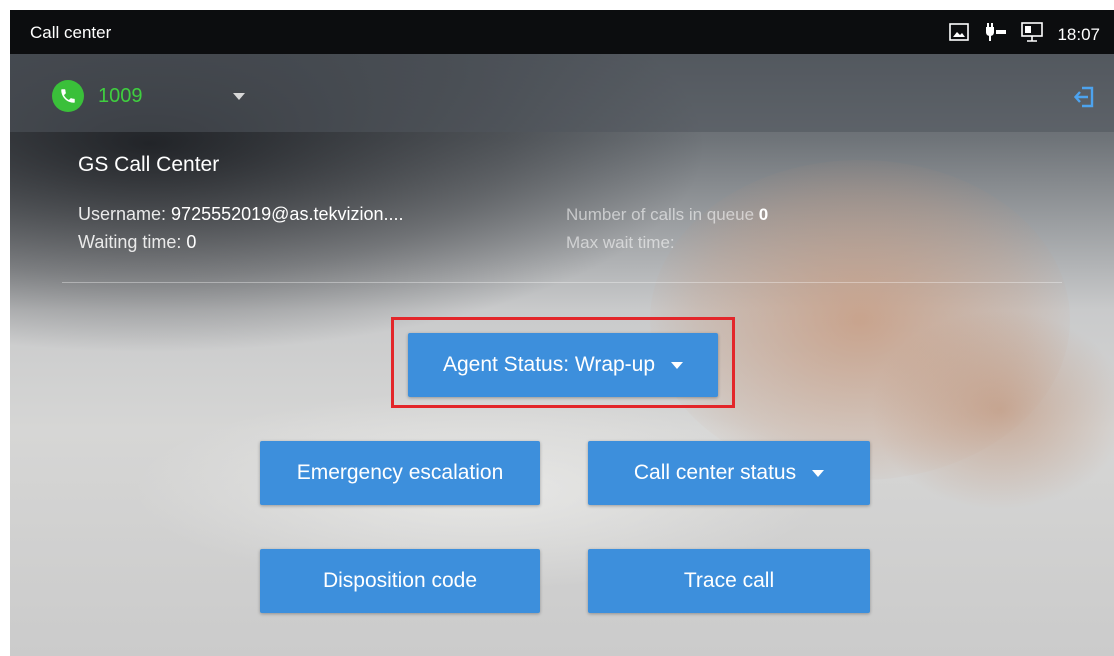 This screenshot has height=656, width=1114. What do you see at coordinates (995, 34) in the screenshot?
I see `poe-icon` at bounding box center [995, 34].